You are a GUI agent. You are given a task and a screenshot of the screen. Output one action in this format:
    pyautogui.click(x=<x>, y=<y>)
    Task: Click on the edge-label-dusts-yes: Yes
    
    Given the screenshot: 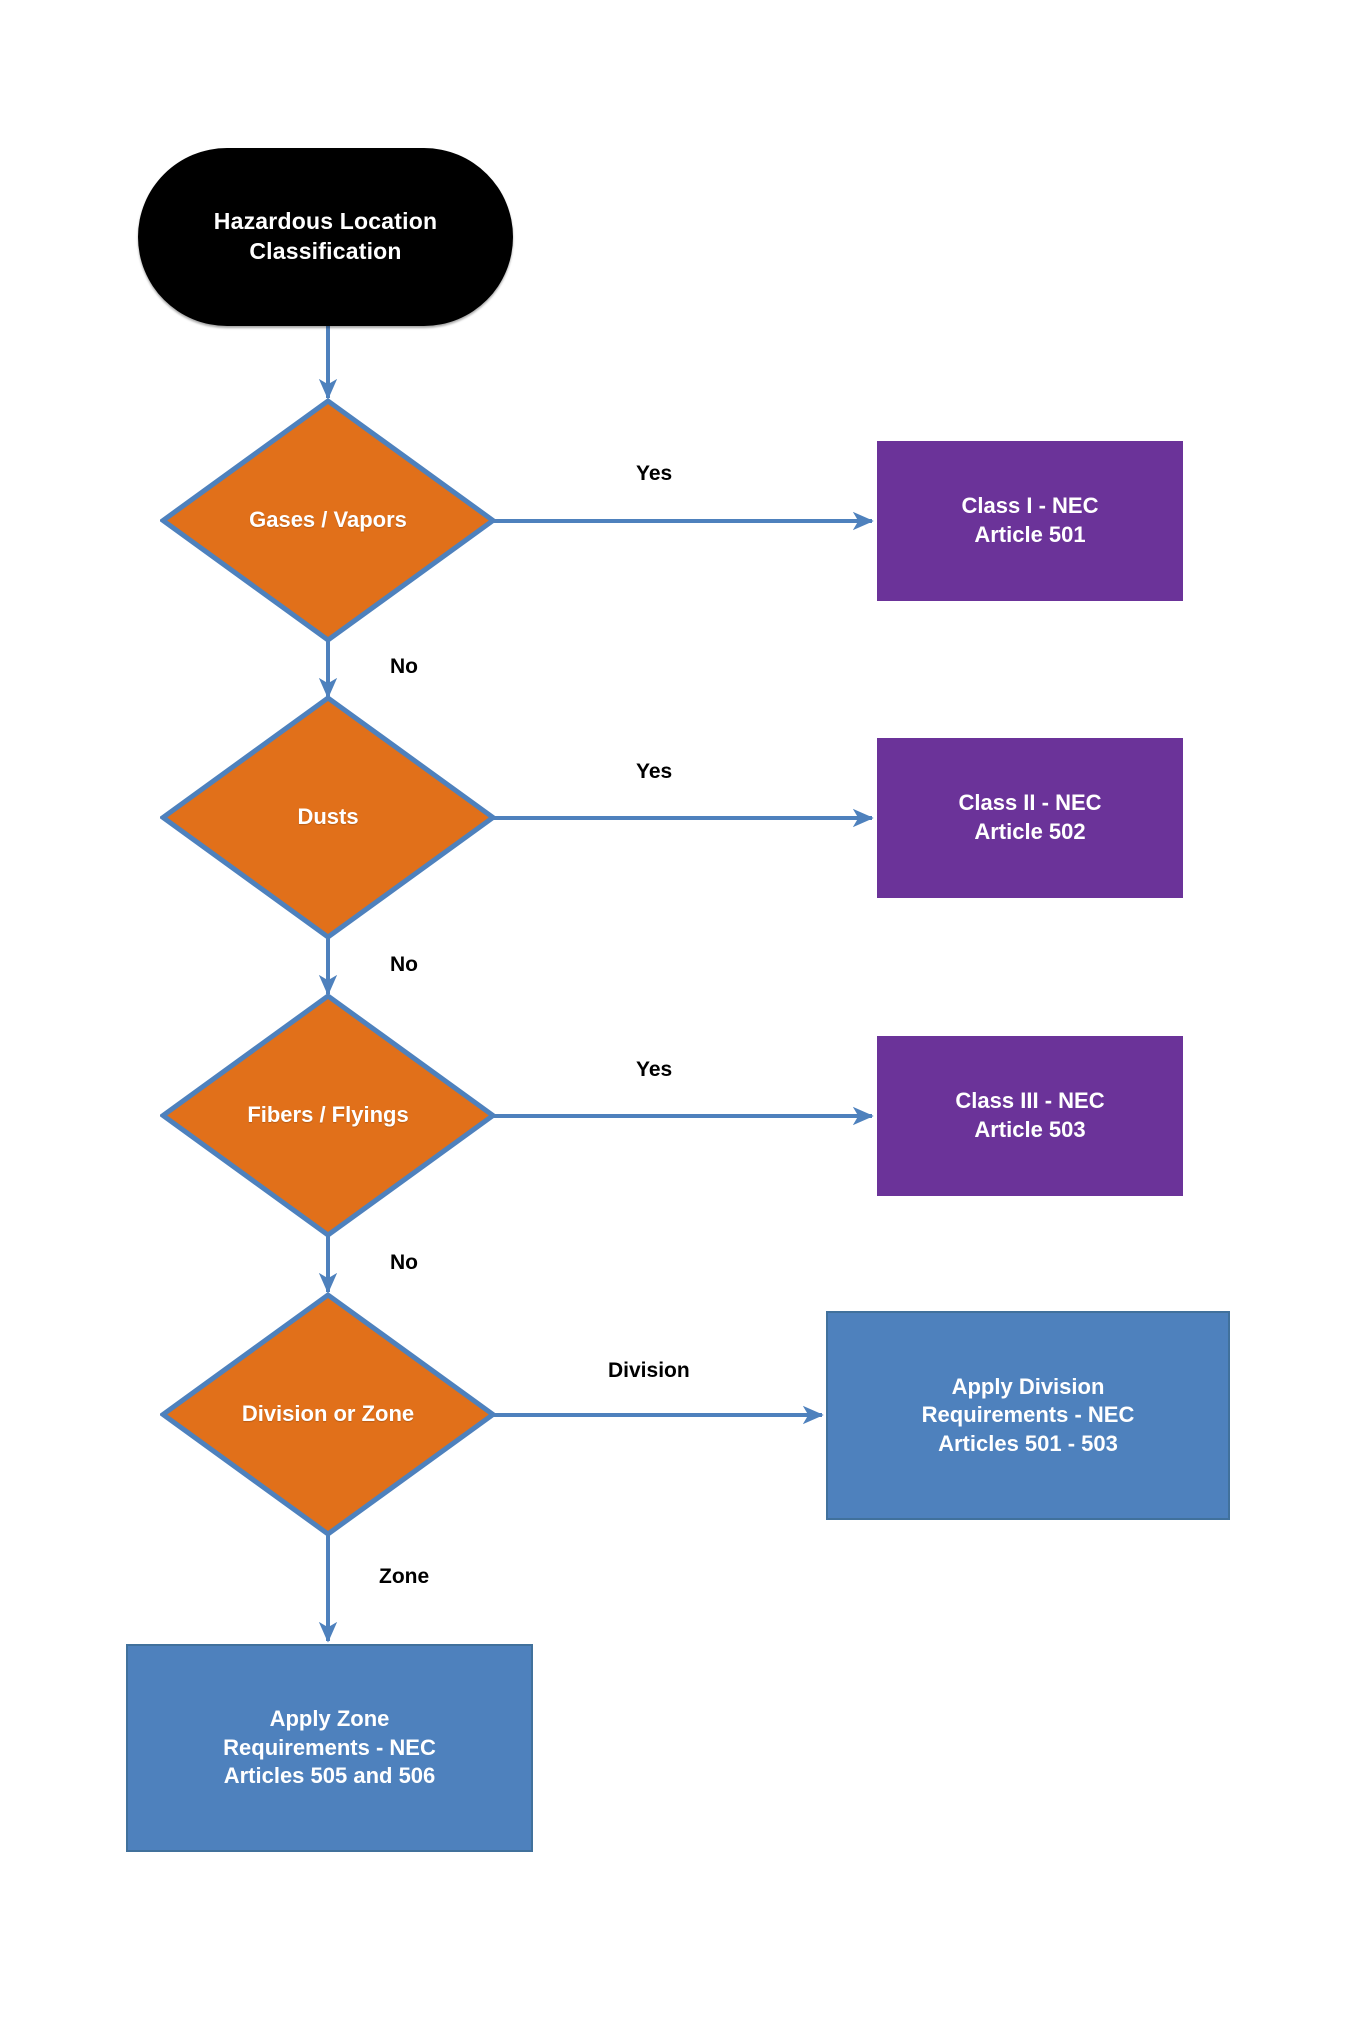 What is the action you would take?
    pyautogui.click(x=654, y=771)
    